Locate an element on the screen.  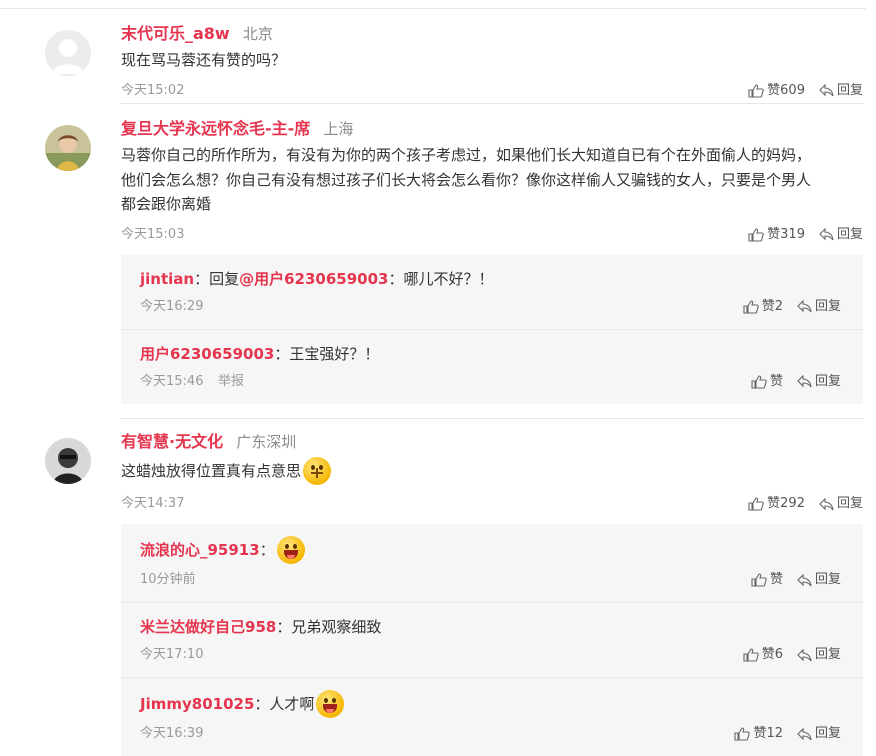
reply-text: 人才啊 is located at coordinates (292, 704).